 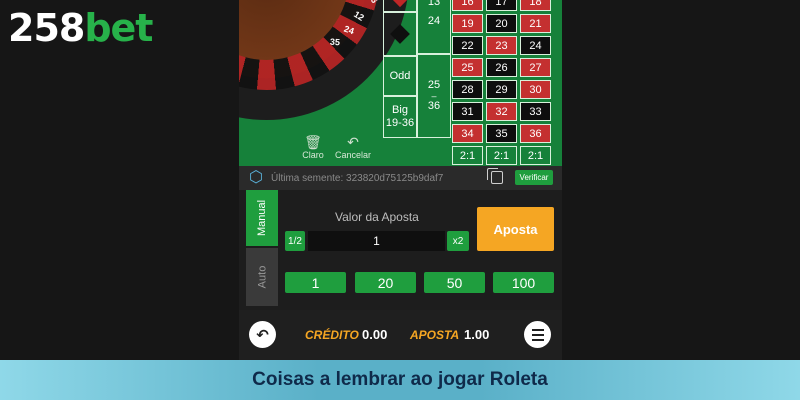 What do you see at coordinates (434, 21) in the screenshot?
I see `dozen2-end: 24` at bounding box center [434, 21].